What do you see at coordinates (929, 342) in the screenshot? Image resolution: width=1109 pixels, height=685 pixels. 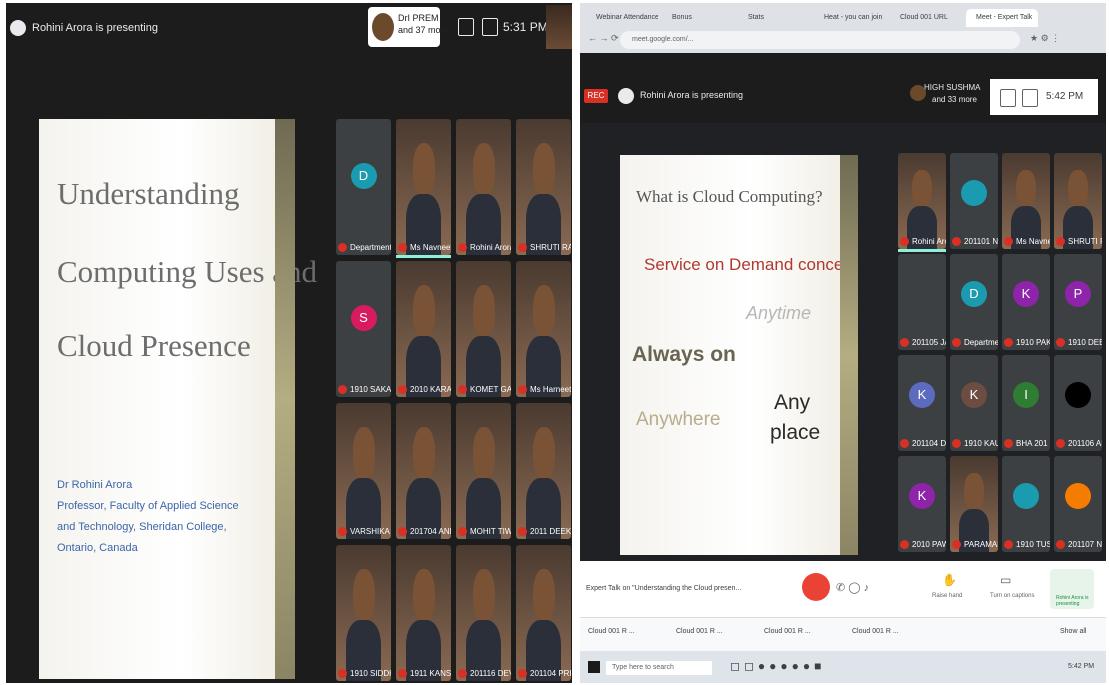 I see `participant-name: 201105 JASMI.` at bounding box center [929, 342].